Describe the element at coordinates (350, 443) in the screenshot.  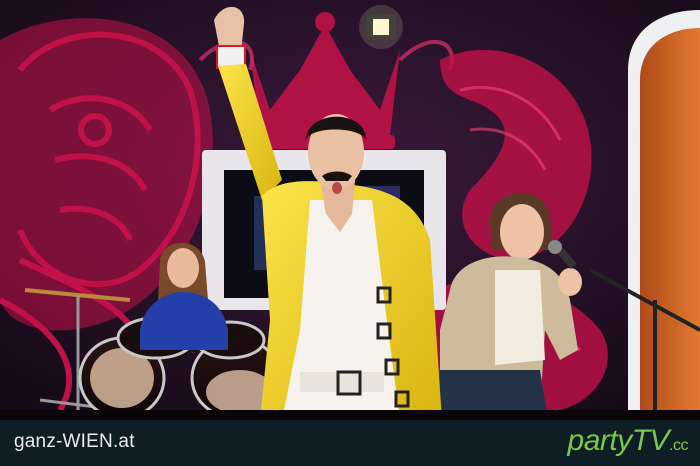
I see `footer-bar: ganz-WIEN.at partyTV.cc` at that location.